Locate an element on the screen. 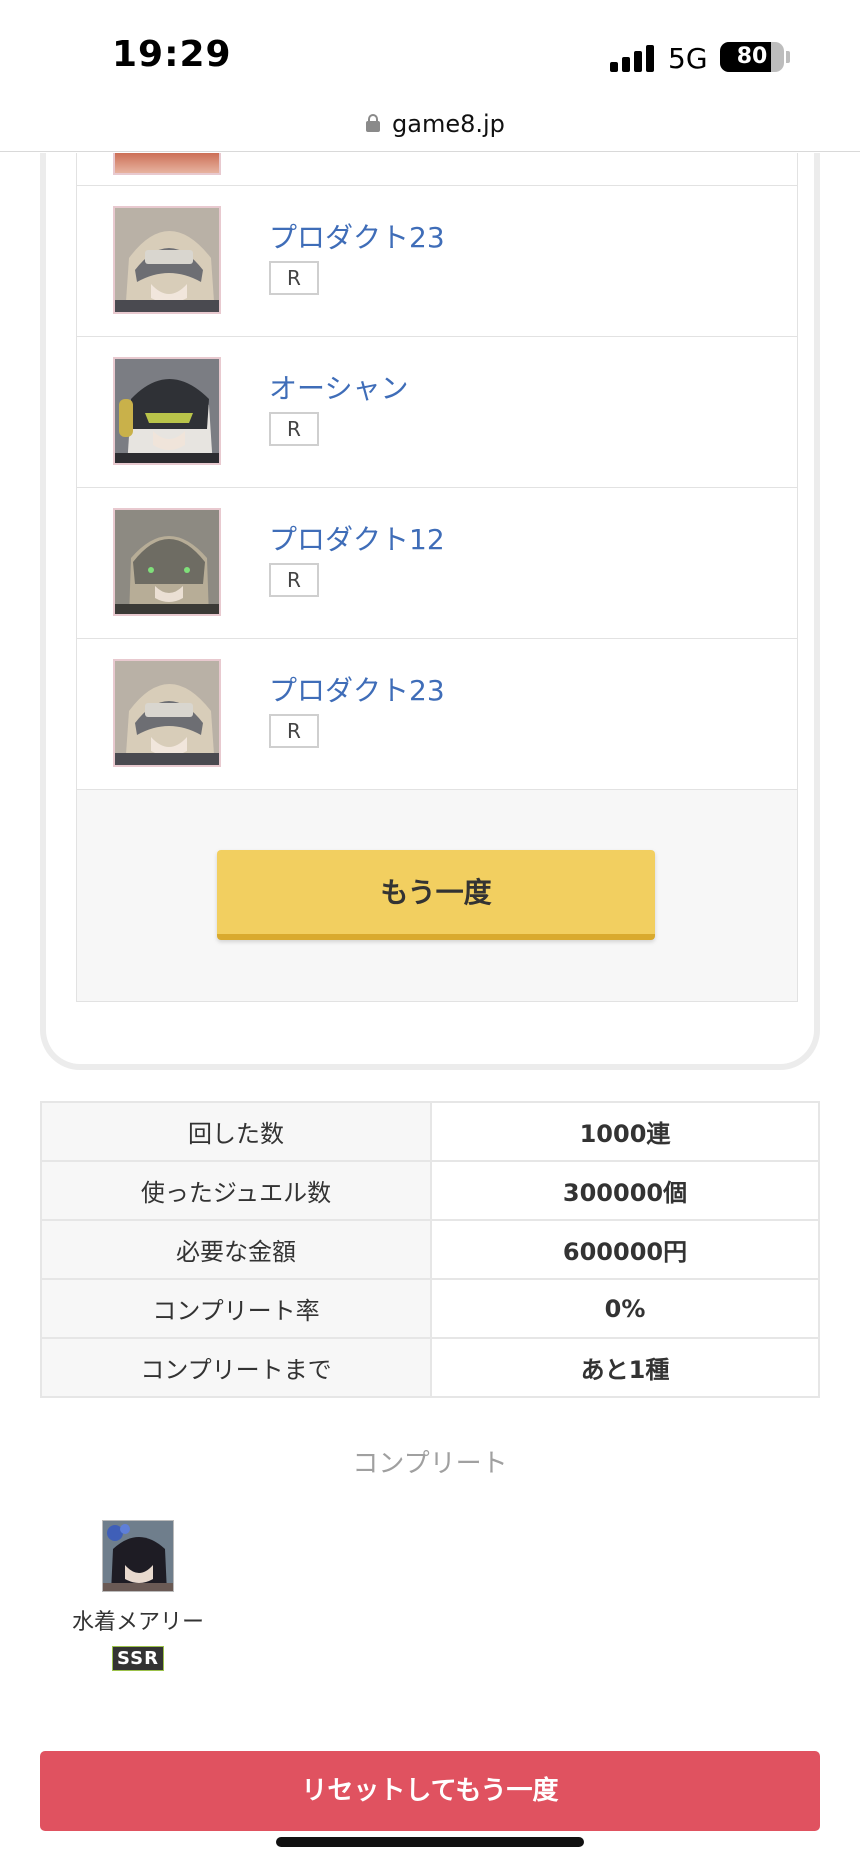 Image resolution: width=860 pixels, height=1864 pixels. complete-heading: コンプリート is located at coordinates (430, 1464).